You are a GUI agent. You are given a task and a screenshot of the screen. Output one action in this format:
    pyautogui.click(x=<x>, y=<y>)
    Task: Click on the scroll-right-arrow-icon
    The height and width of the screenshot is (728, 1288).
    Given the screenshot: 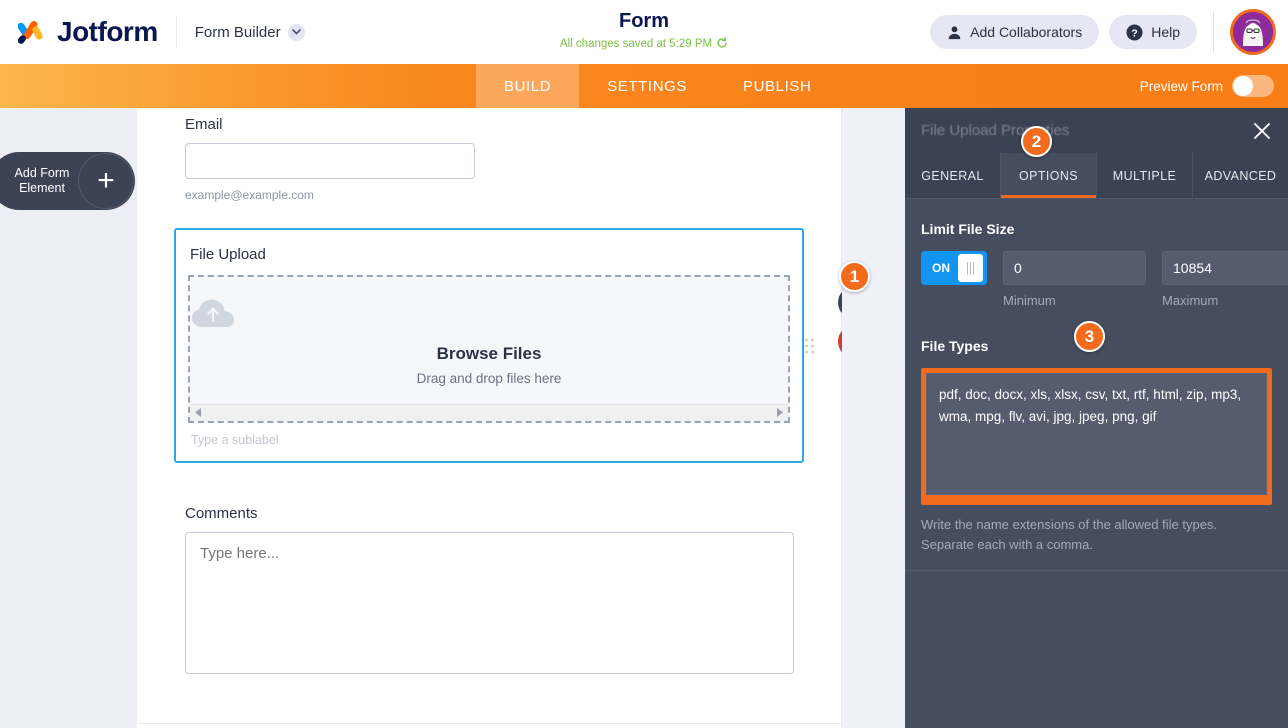 What is the action you would take?
    pyautogui.click(x=779, y=413)
    